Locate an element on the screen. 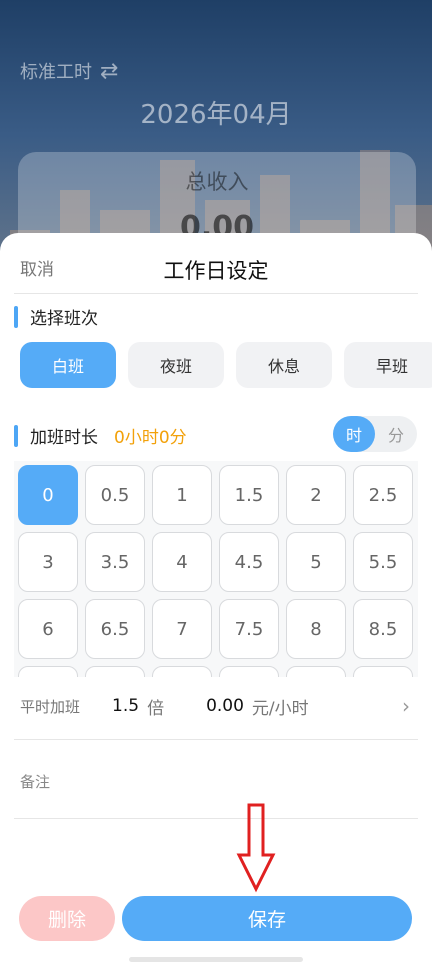  shift-section-label: 选择班次 is located at coordinates (56, 316).